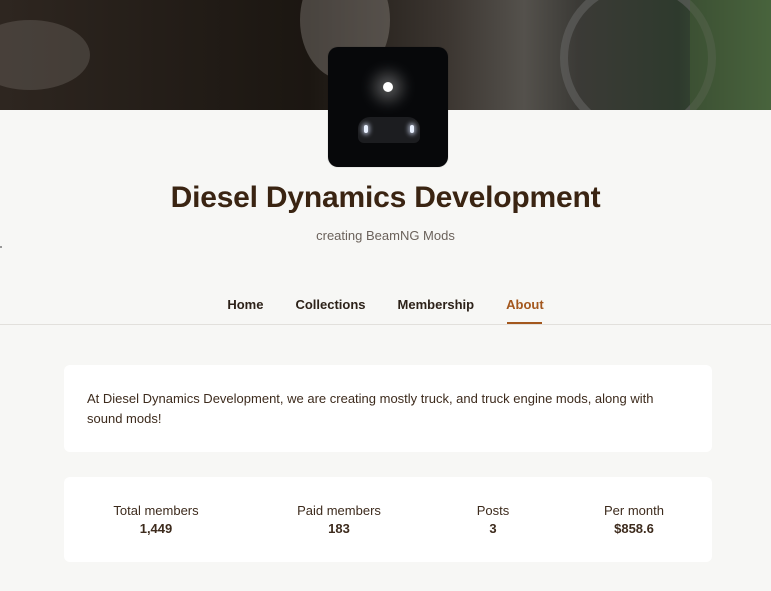  I want to click on tab-membership: Membership, so click(436, 311).